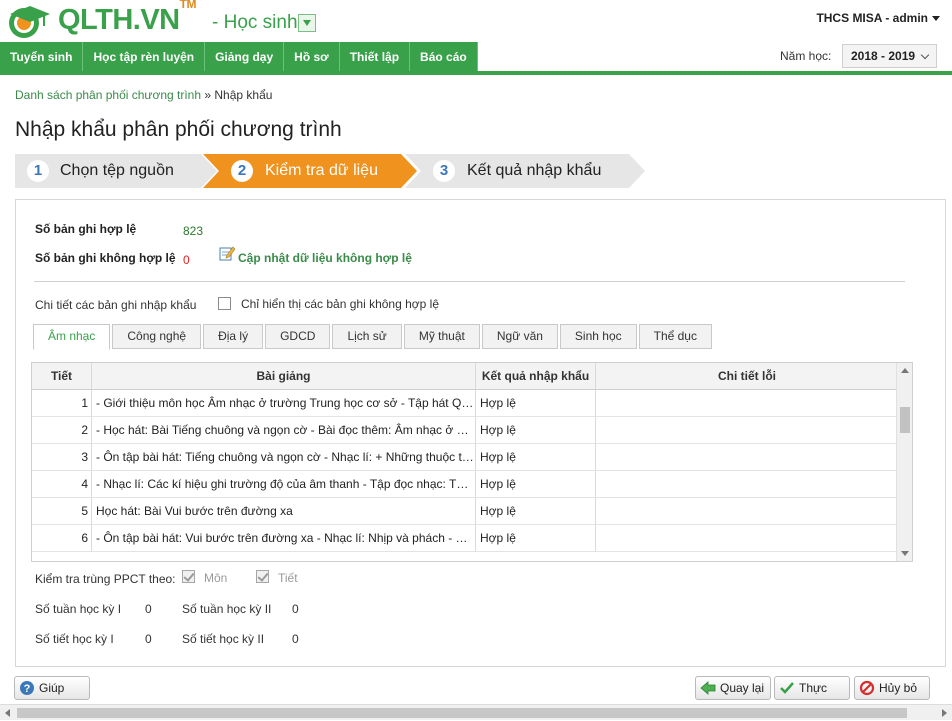 The height and width of the screenshot is (721, 952). Describe the element at coordinates (307, 23) in the screenshot. I see `role-dropdown-button` at that location.